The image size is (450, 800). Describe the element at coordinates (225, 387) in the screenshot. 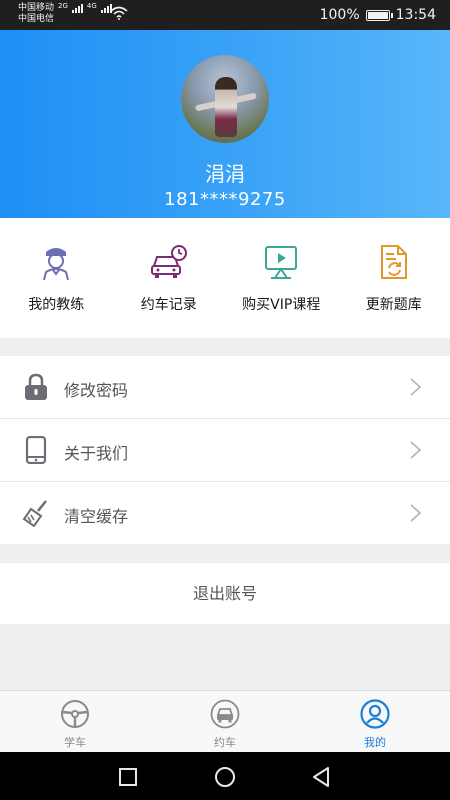

I see `menu-item-change-password: 修改密码` at that location.